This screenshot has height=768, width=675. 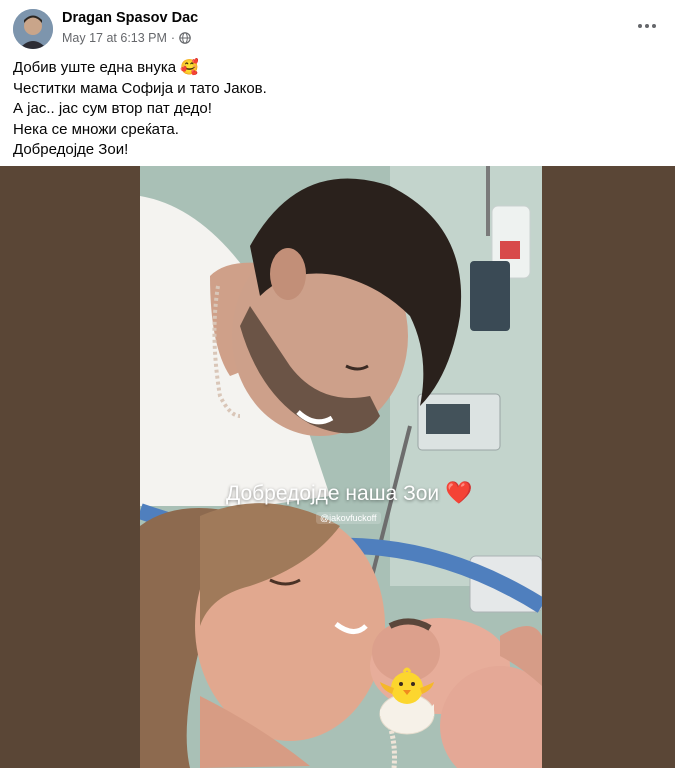 What do you see at coordinates (114, 38) in the screenshot?
I see `post-timestamp: May 17 at 6:13 PM` at bounding box center [114, 38].